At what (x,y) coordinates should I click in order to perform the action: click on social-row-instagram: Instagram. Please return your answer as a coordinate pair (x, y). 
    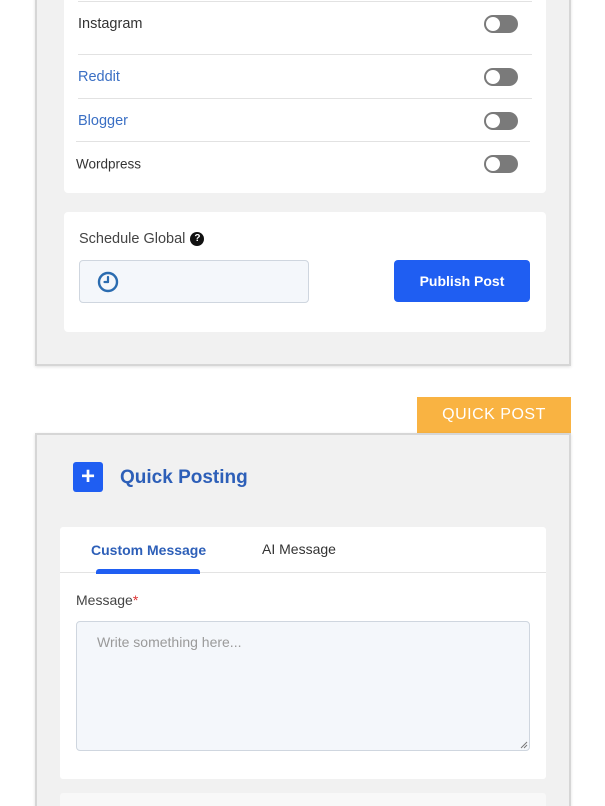
    Looking at the image, I should click on (305, 23).